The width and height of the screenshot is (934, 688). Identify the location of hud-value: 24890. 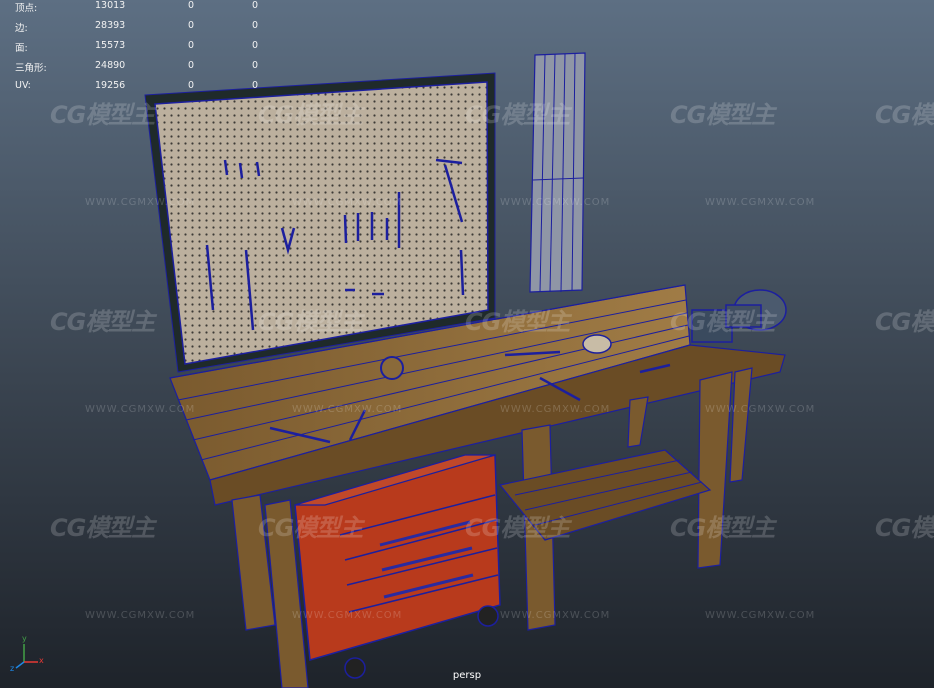
(110, 65).